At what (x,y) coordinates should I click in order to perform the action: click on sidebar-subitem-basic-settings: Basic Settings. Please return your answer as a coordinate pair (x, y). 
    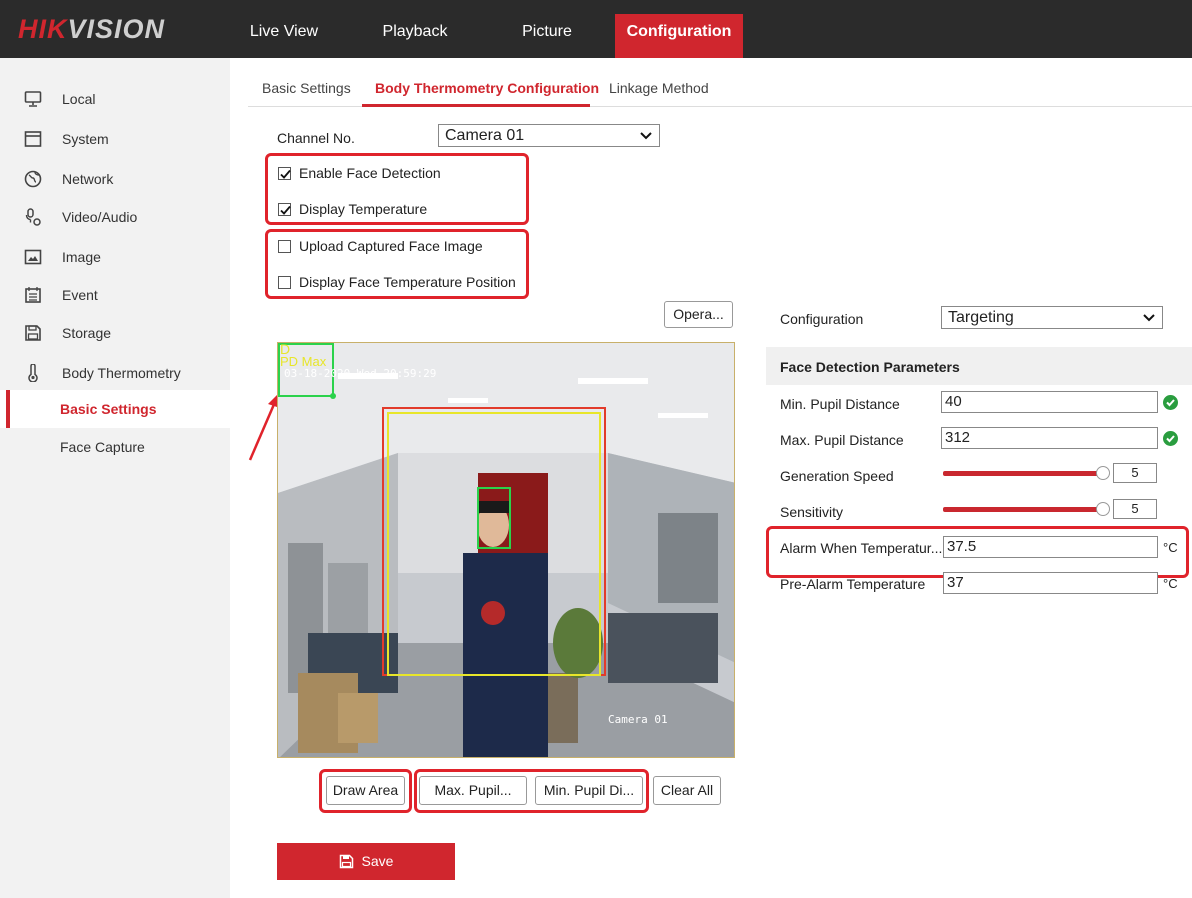
    Looking at the image, I should click on (115, 409).